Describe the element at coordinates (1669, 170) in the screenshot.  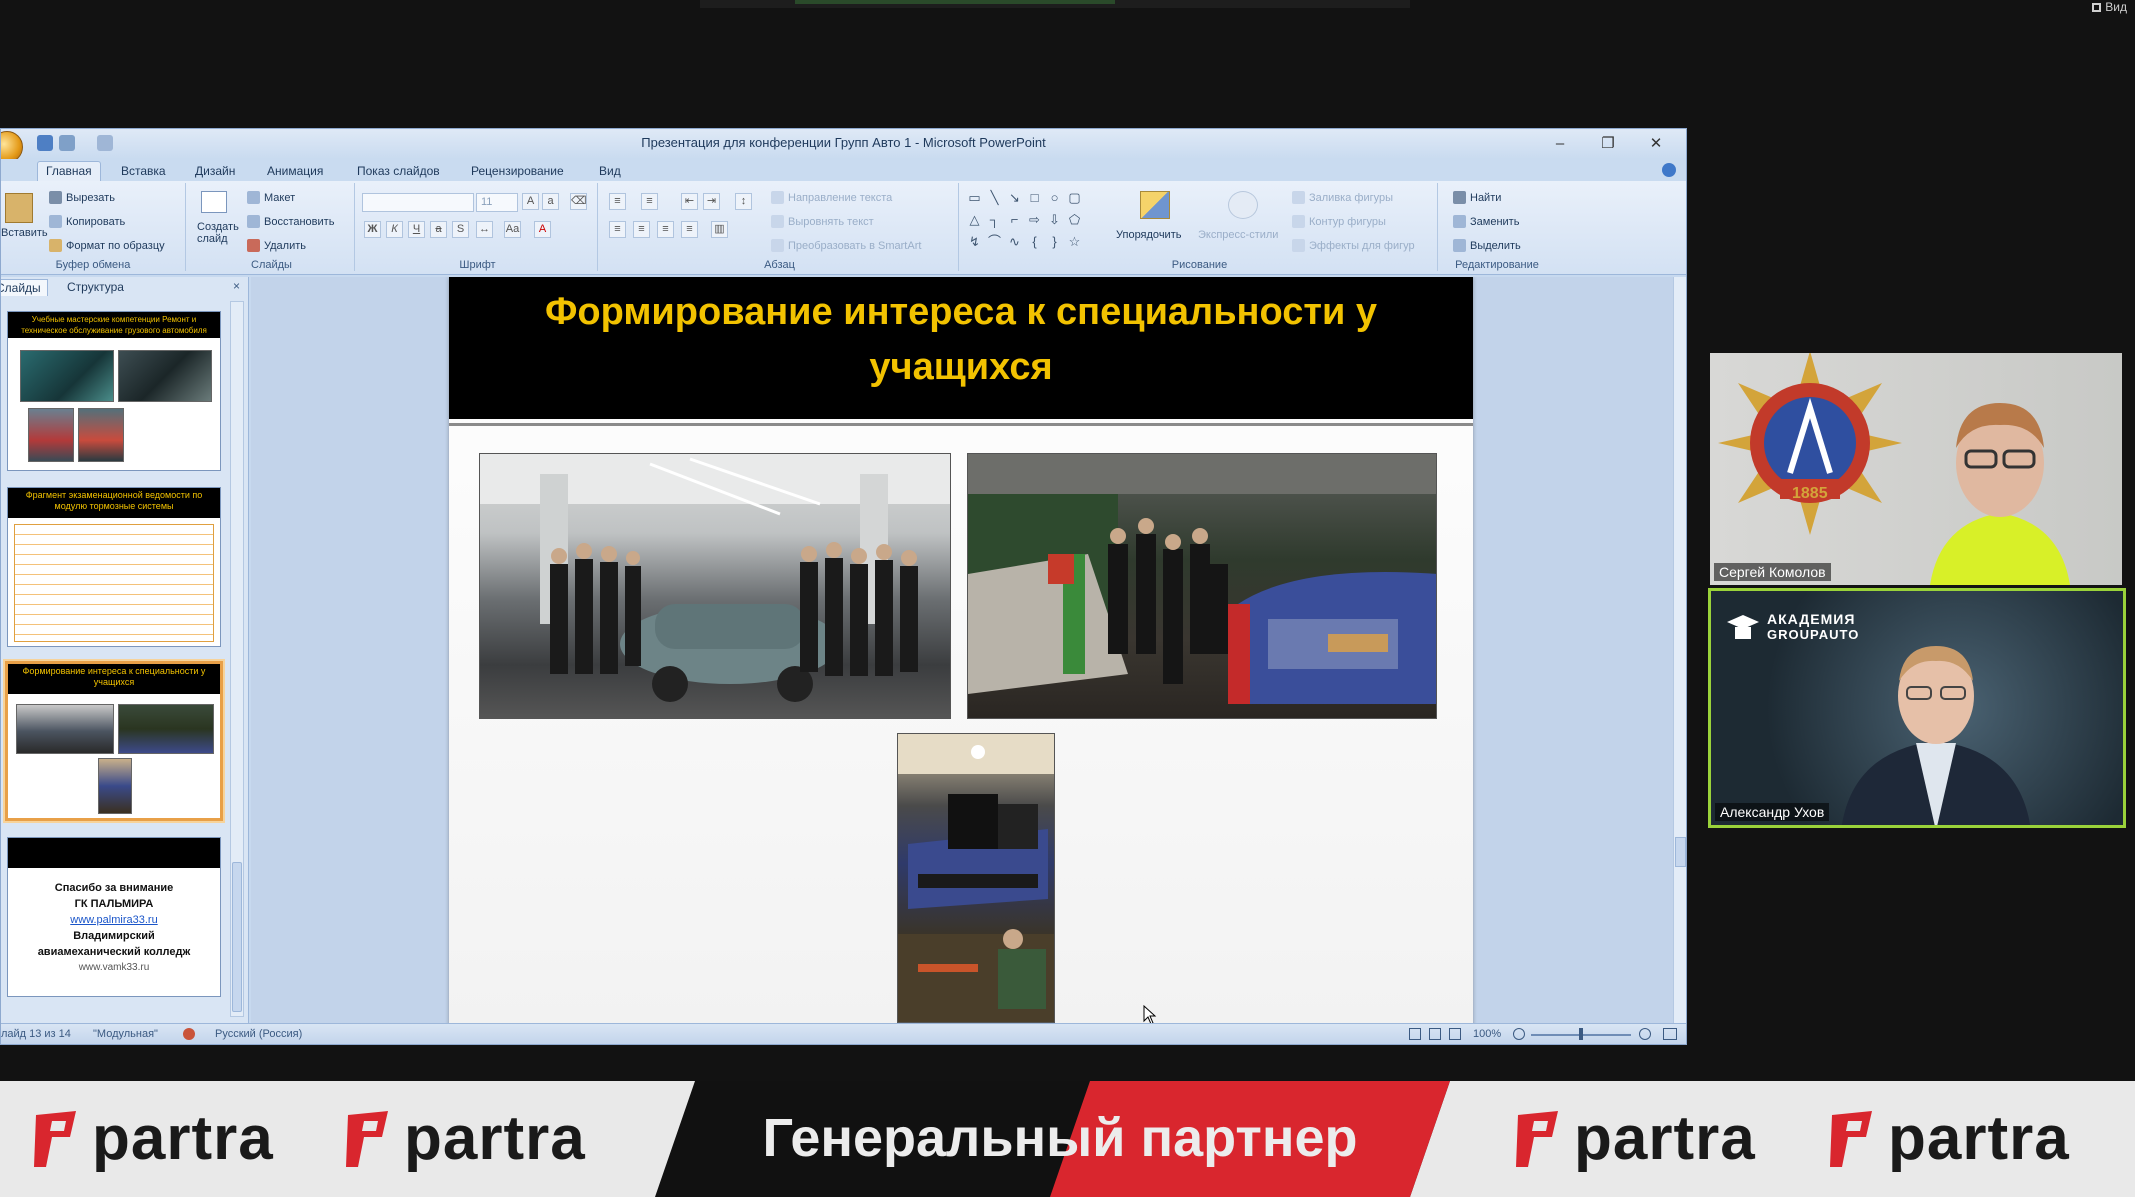
I see `help-icon` at that location.